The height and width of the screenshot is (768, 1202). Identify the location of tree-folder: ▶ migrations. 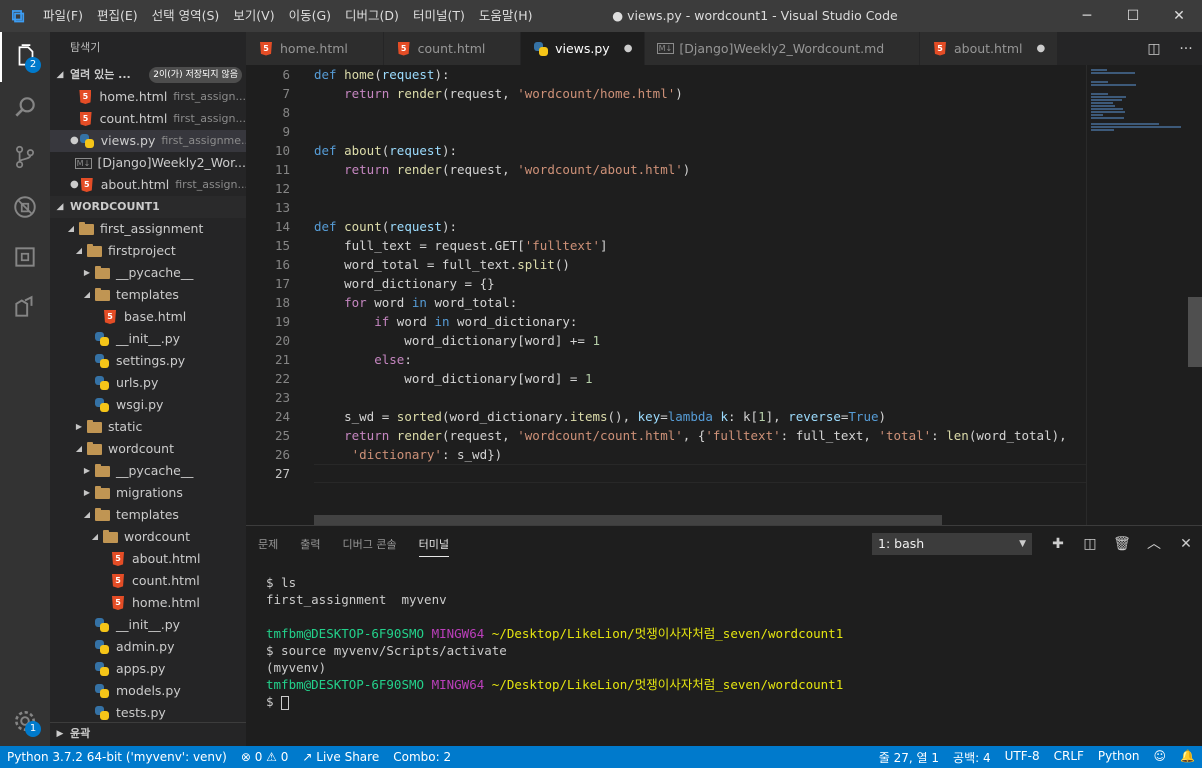
(148, 493).